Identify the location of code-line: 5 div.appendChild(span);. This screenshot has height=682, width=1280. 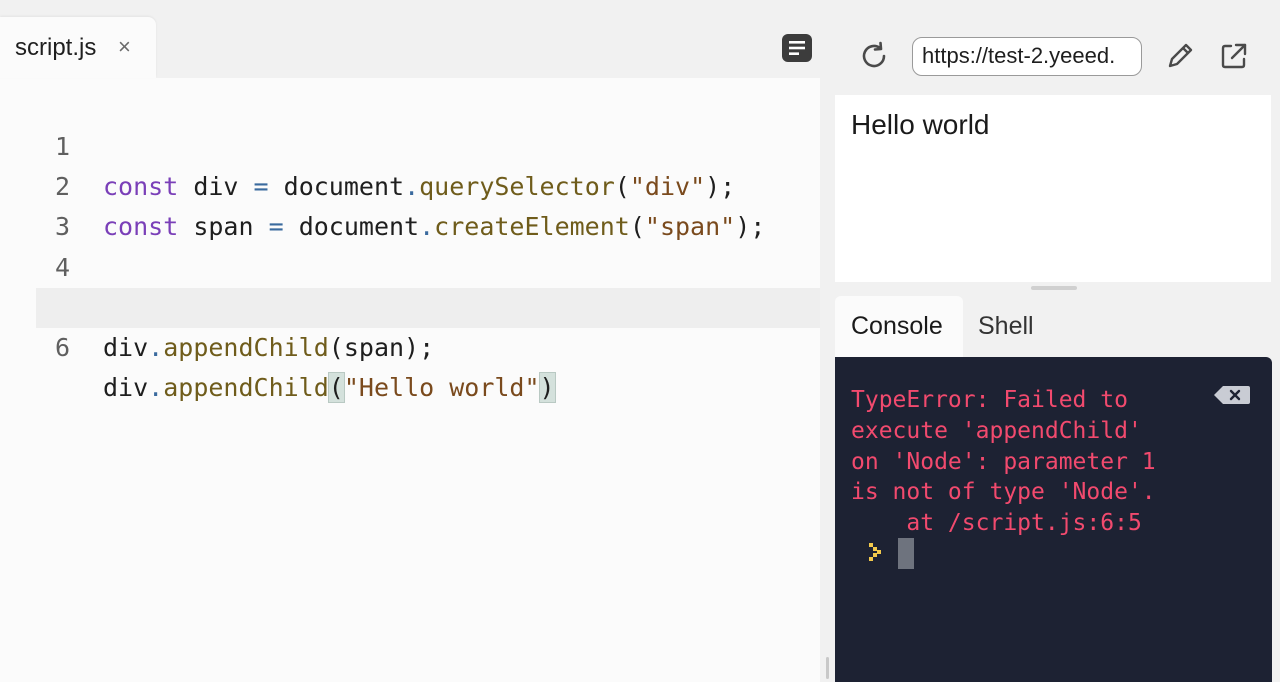
(428, 305).